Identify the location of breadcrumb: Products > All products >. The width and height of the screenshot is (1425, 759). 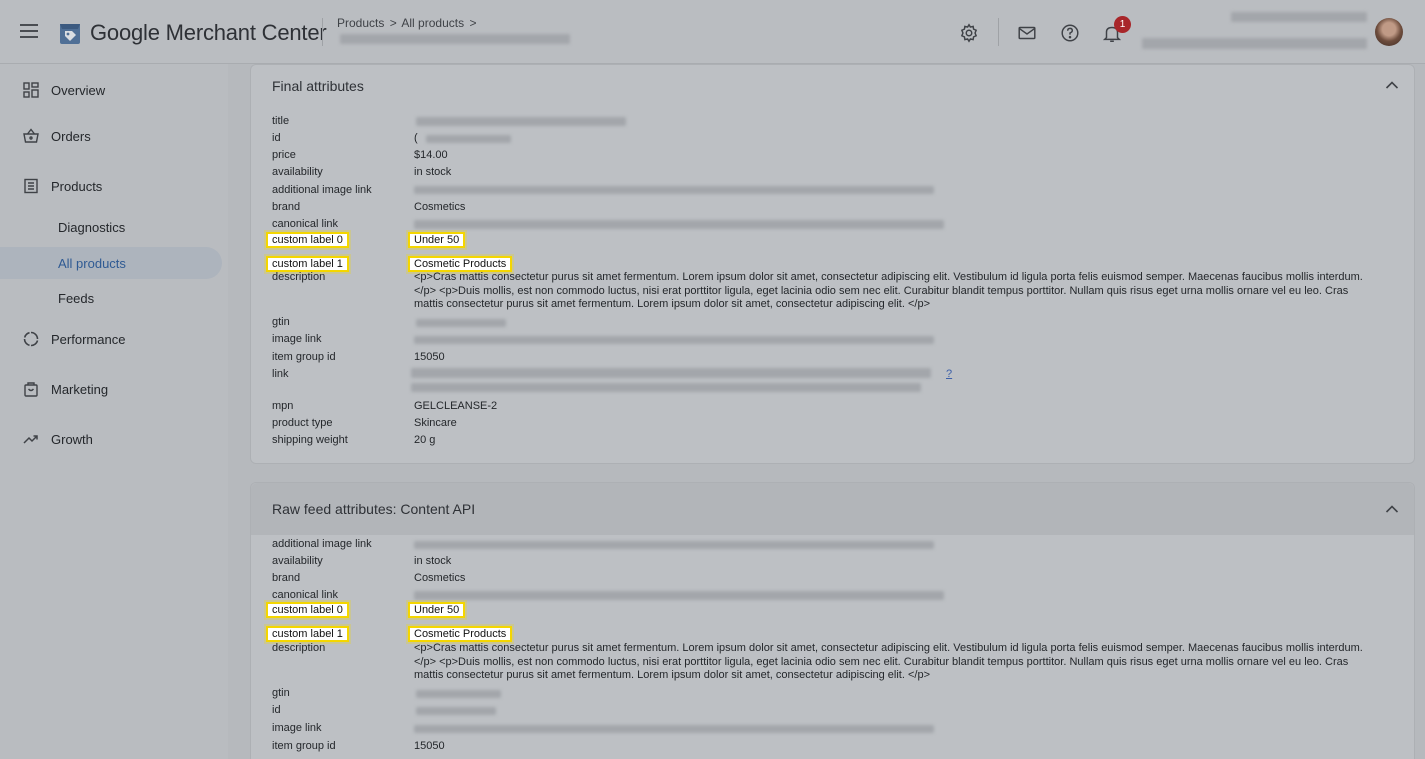
(407, 23).